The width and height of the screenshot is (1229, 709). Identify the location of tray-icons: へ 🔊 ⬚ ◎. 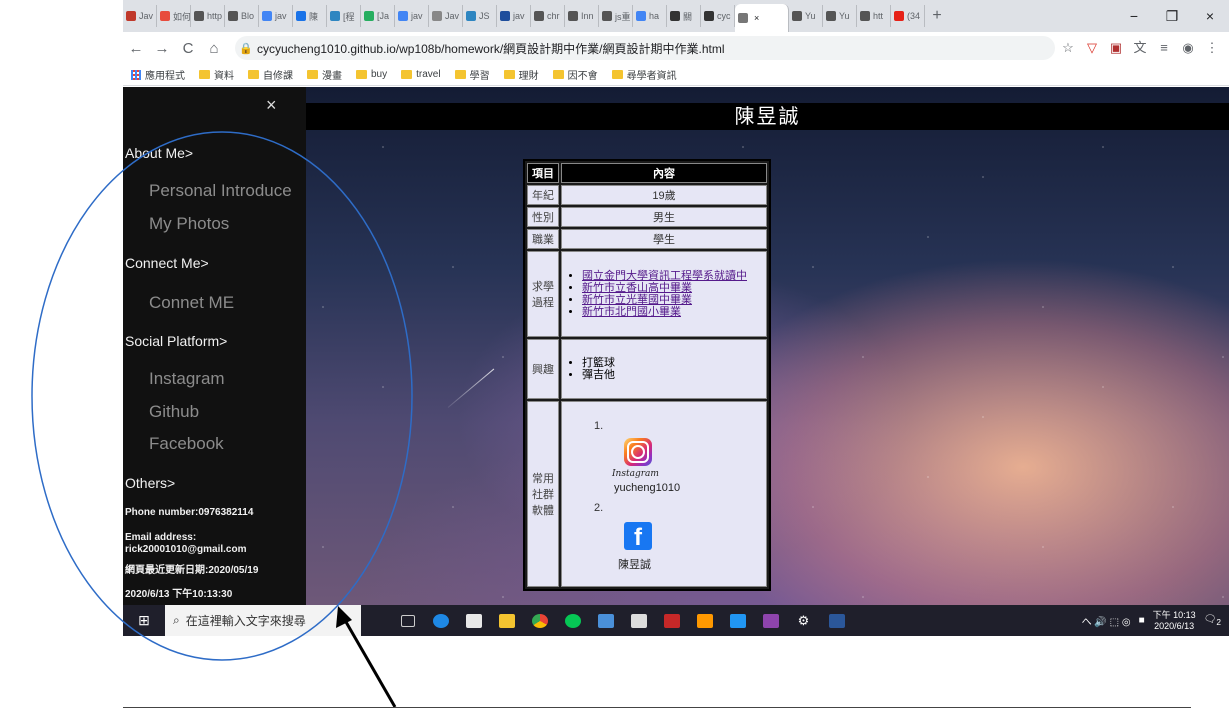
(1106, 620).